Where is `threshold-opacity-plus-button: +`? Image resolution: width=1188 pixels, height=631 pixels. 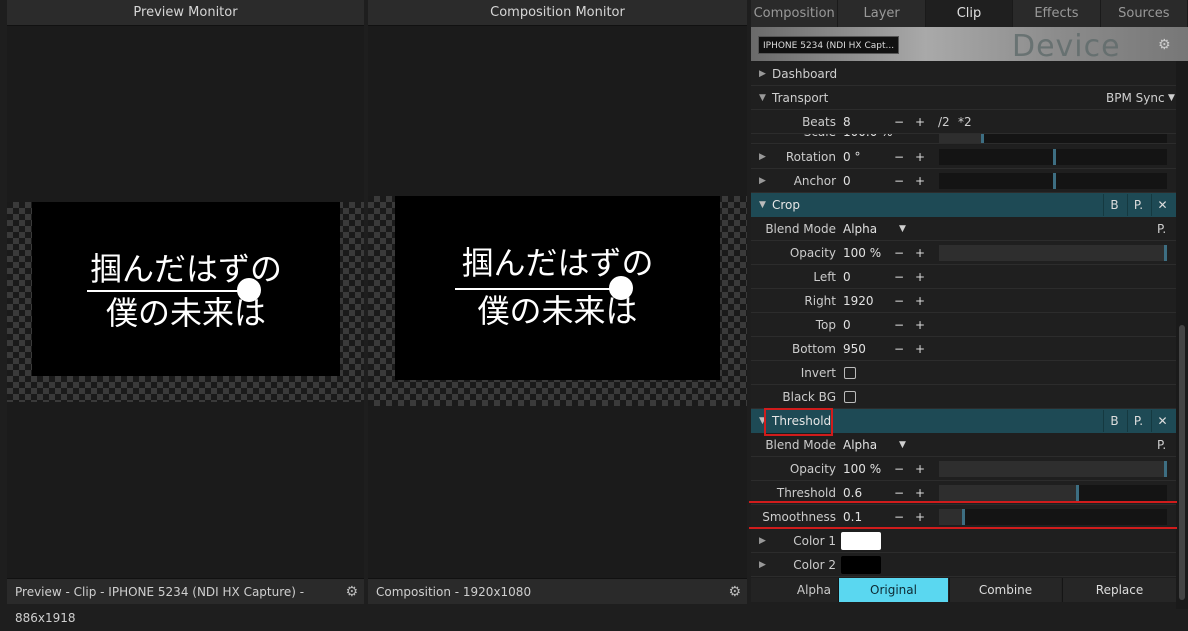 threshold-opacity-plus-button: + is located at coordinates (920, 469).